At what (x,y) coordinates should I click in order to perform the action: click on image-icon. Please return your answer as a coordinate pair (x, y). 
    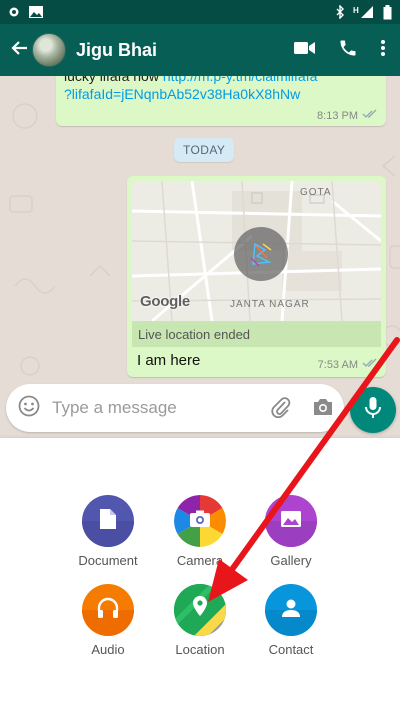
    Looking at the image, I should click on (36, 12).